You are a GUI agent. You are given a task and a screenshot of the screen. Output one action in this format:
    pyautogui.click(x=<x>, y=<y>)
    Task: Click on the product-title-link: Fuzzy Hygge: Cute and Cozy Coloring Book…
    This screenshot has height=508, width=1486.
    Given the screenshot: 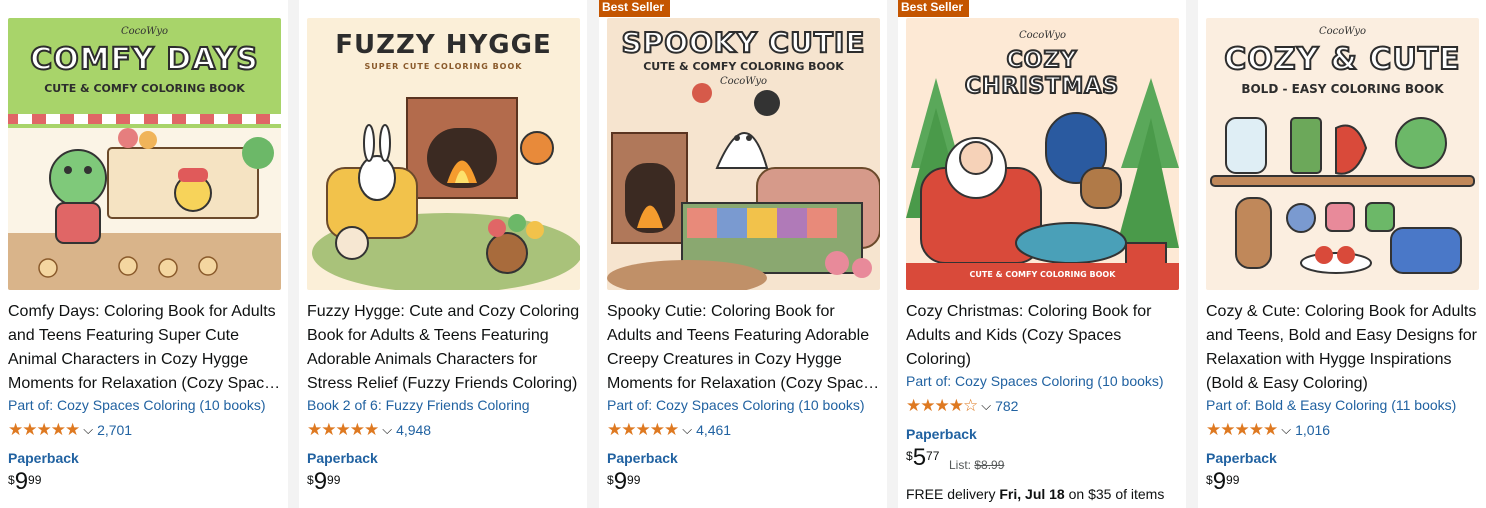 What is the action you would take?
    pyautogui.click(x=444, y=348)
    